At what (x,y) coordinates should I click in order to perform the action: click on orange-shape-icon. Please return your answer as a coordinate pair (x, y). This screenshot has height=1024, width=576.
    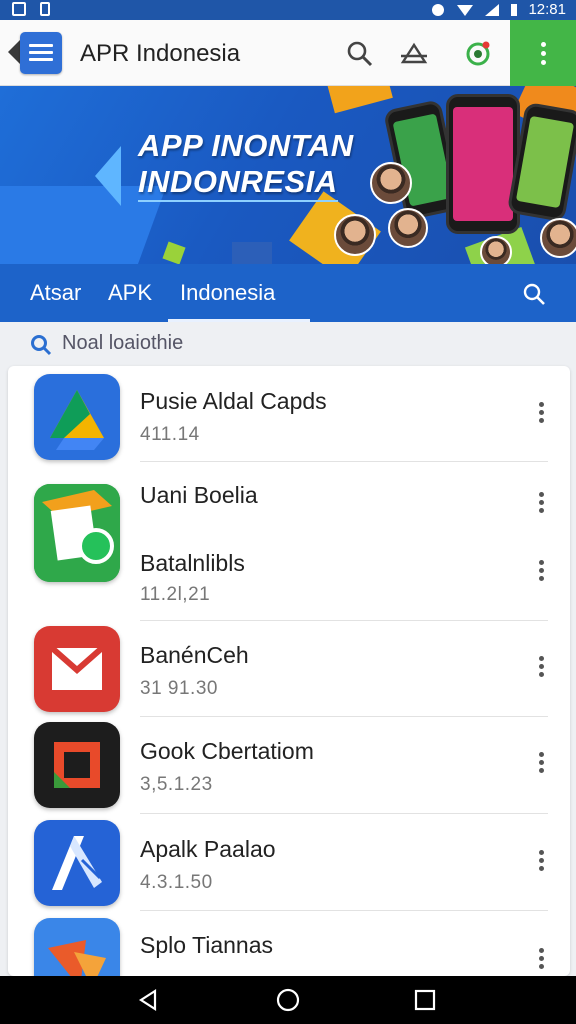
    Looking at the image, I should click on (77, 947).